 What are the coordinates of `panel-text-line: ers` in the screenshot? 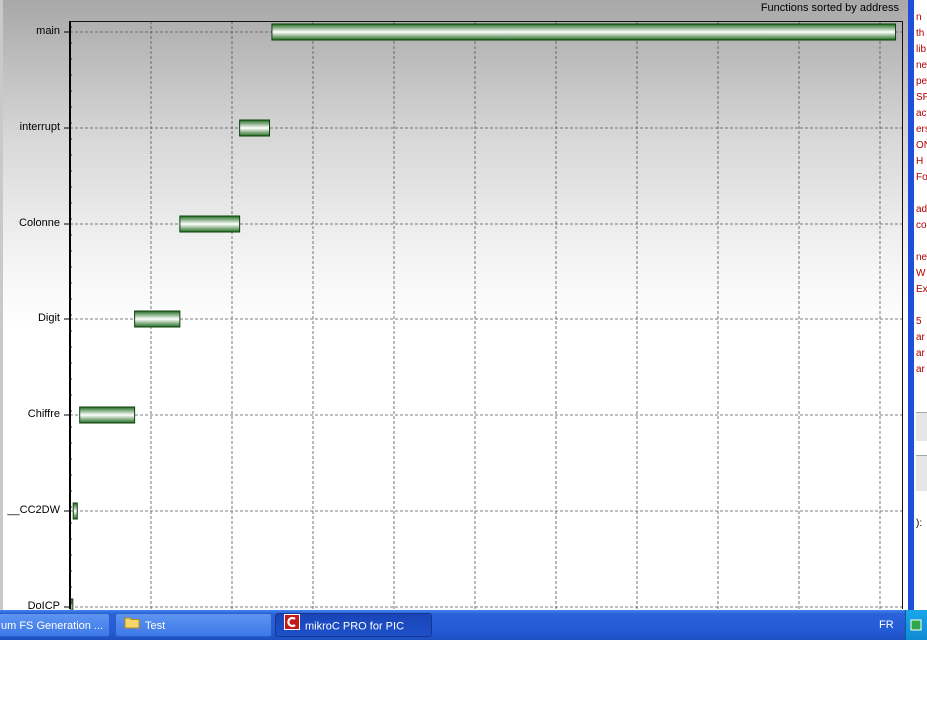 It's located at (921, 129).